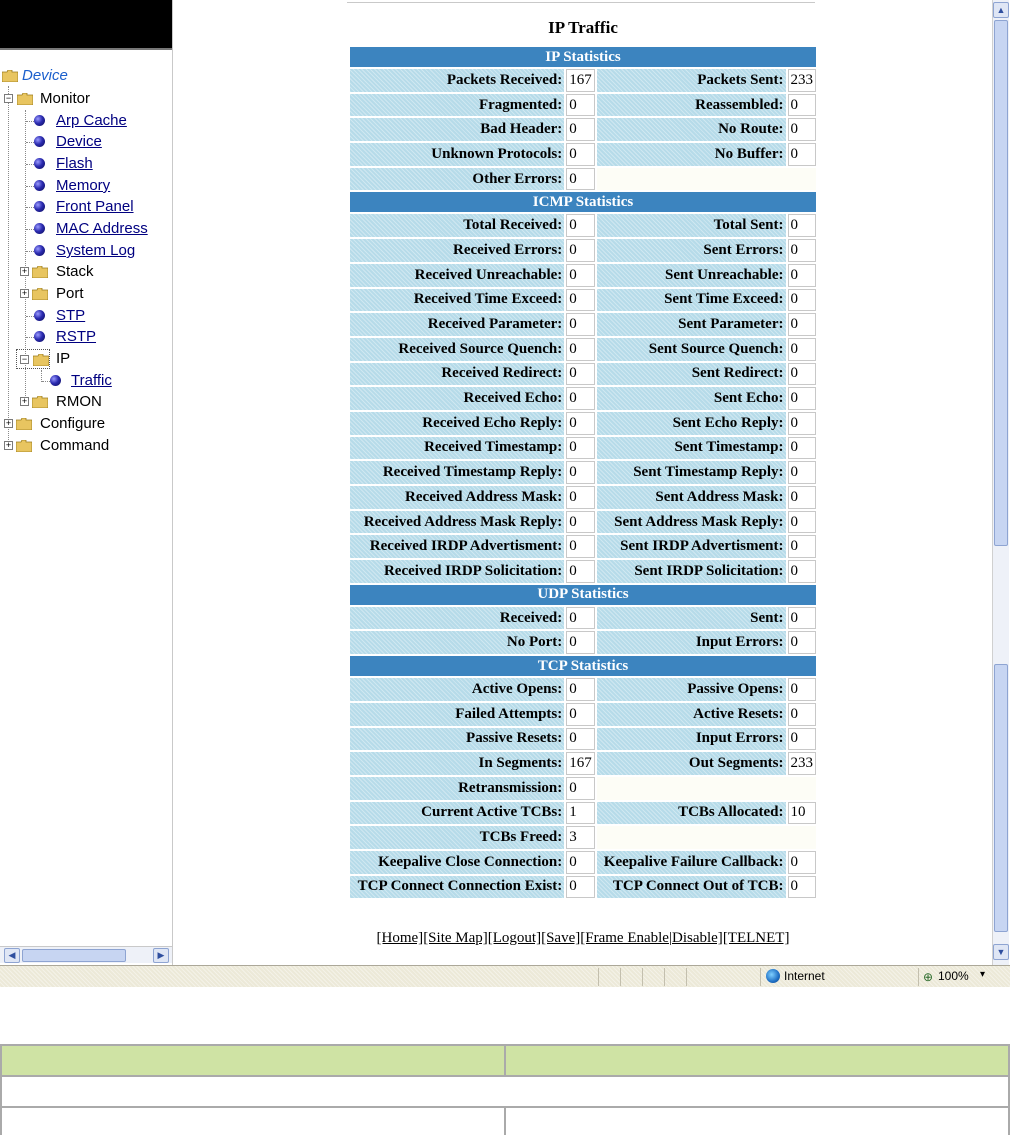  Describe the element at coordinates (580, 813) in the screenshot. I see `stat-value: 1` at that location.